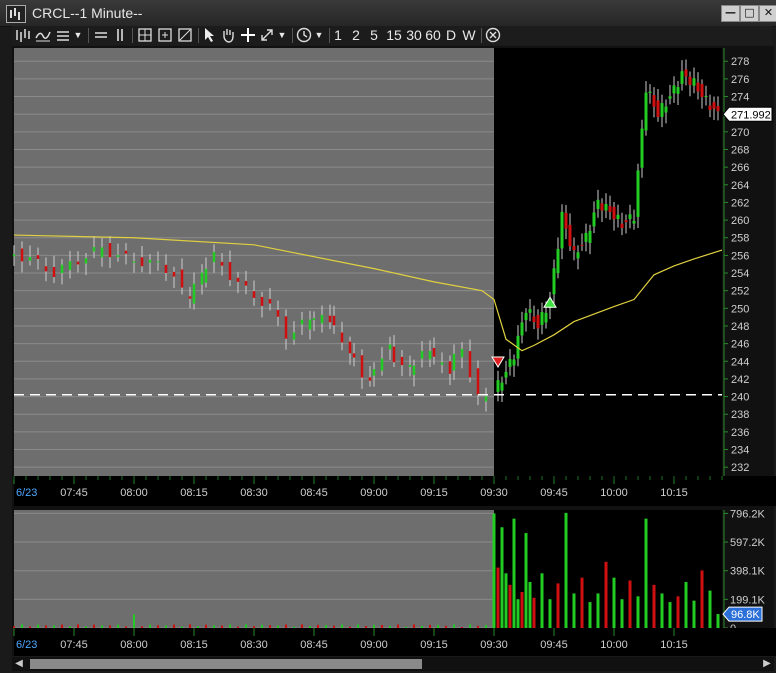  Describe the element at coordinates (226, 664) in the screenshot. I see `scrollbar-thumb` at that location.